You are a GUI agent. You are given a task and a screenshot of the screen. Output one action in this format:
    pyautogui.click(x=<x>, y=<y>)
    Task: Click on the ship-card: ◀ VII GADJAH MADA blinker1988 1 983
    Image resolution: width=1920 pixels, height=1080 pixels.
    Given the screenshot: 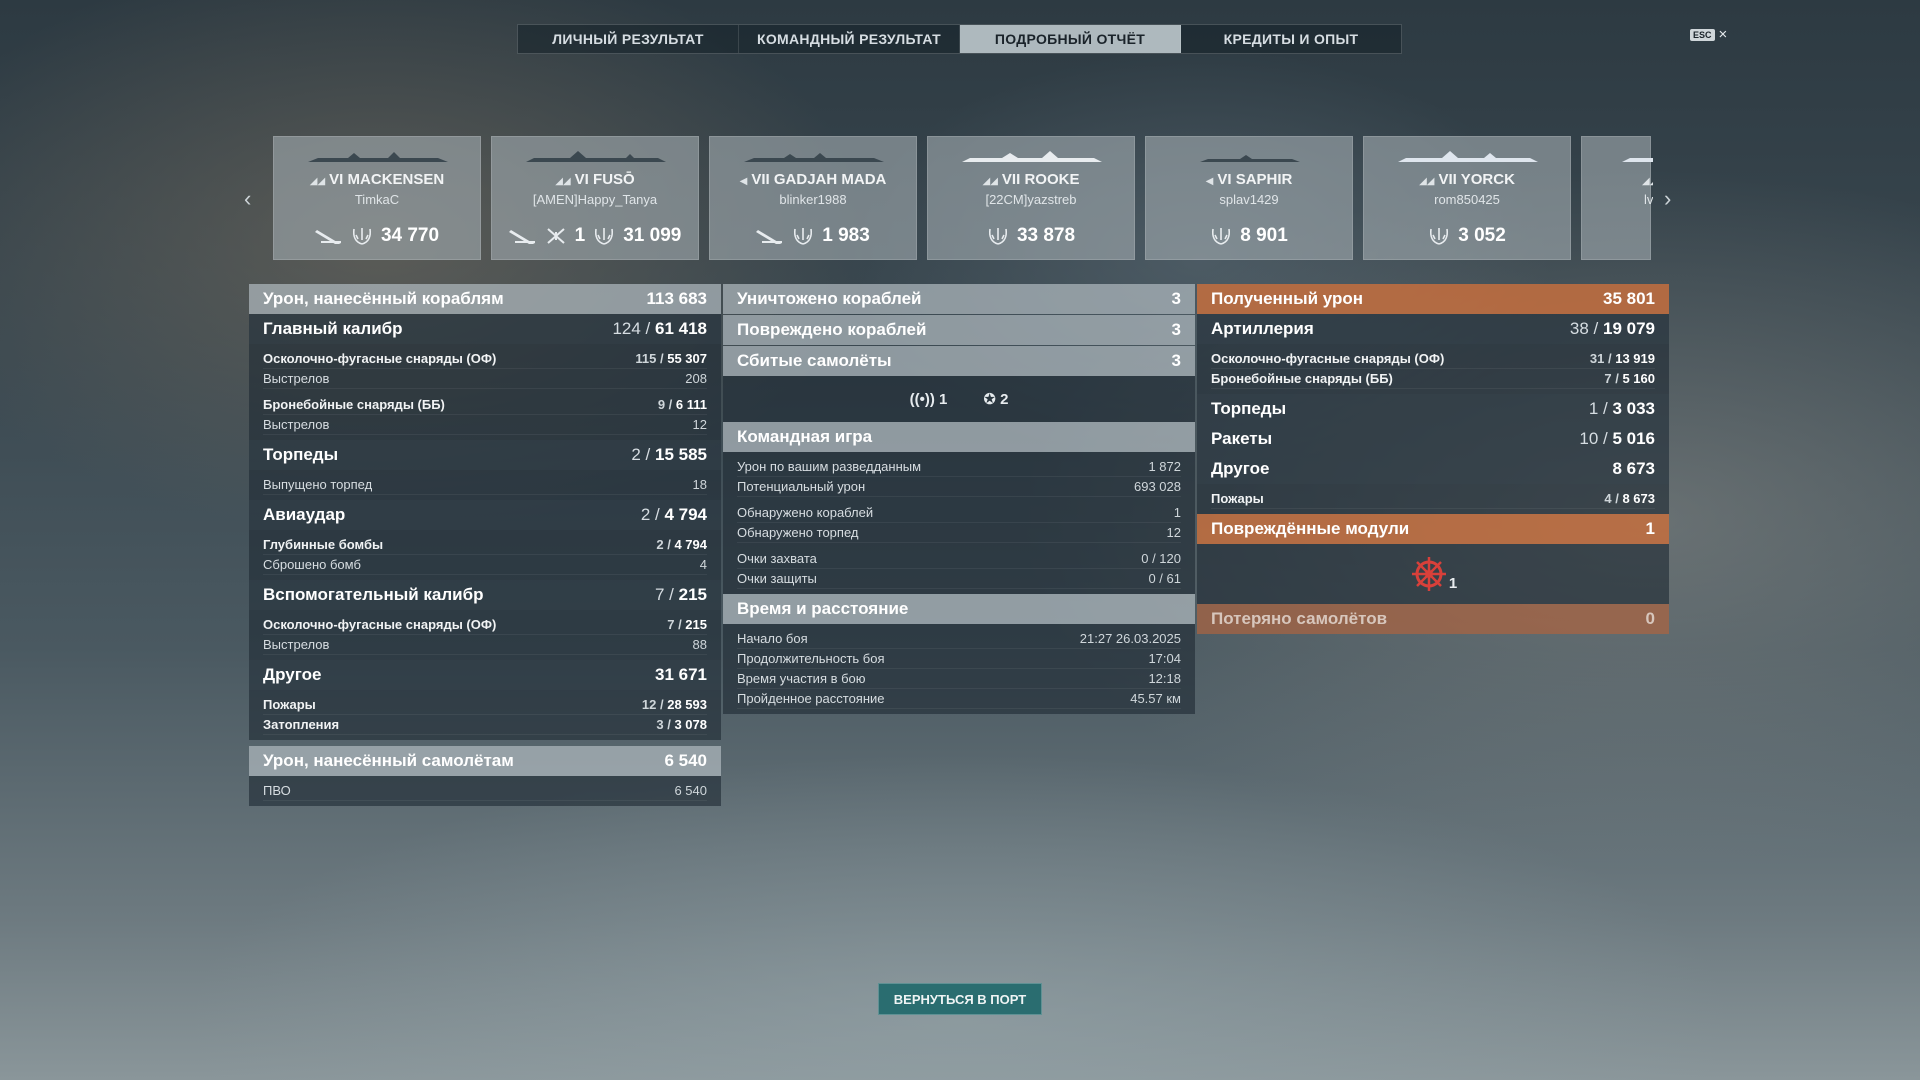 What is the action you would take?
    pyautogui.click(x=813, y=198)
    